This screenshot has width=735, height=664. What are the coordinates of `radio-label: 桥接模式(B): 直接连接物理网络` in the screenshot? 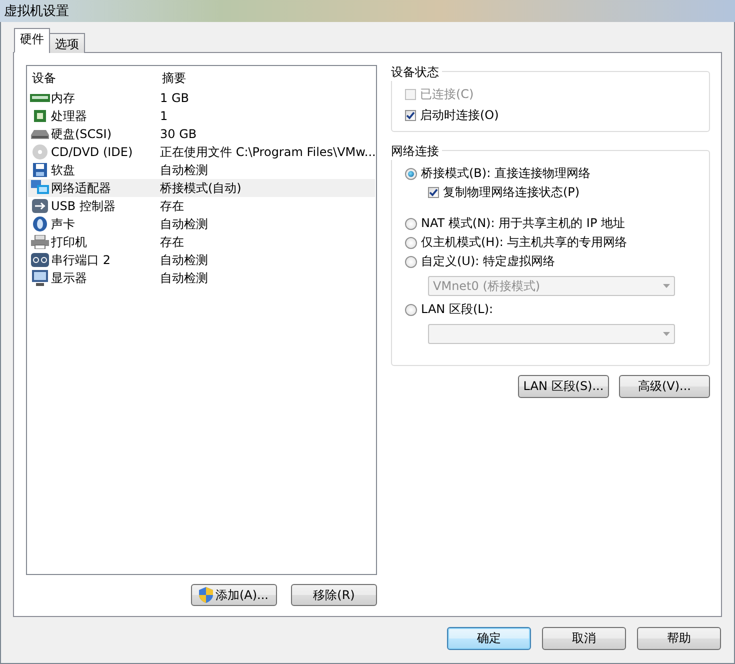 It's located at (505, 173).